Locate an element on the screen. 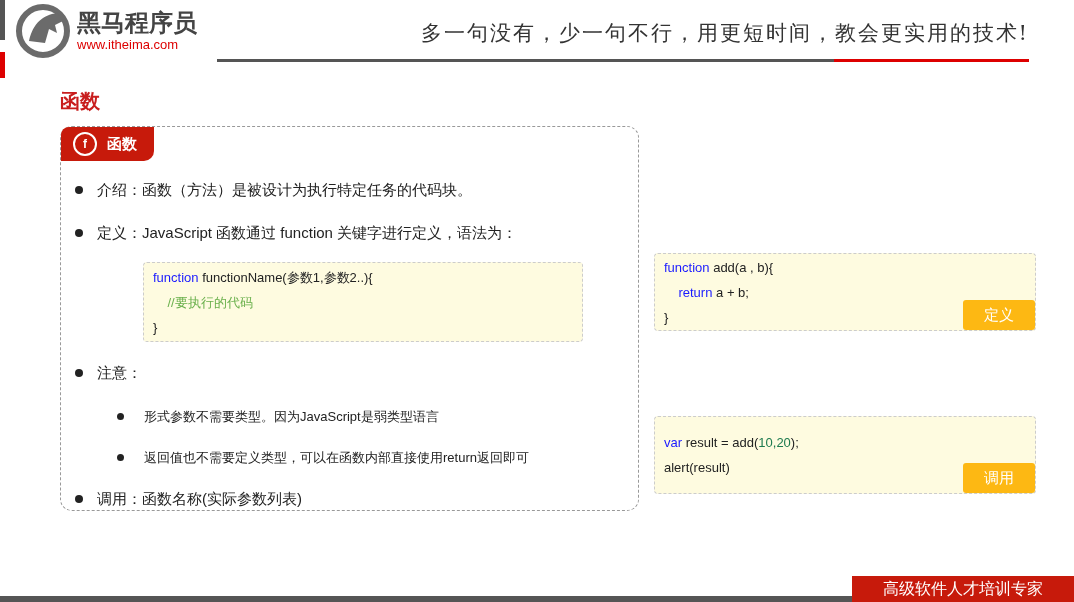  bullet-text: 介绍：函数（方法）是被设计为执行特定任务的代码块。 is located at coordinates (284, 190).